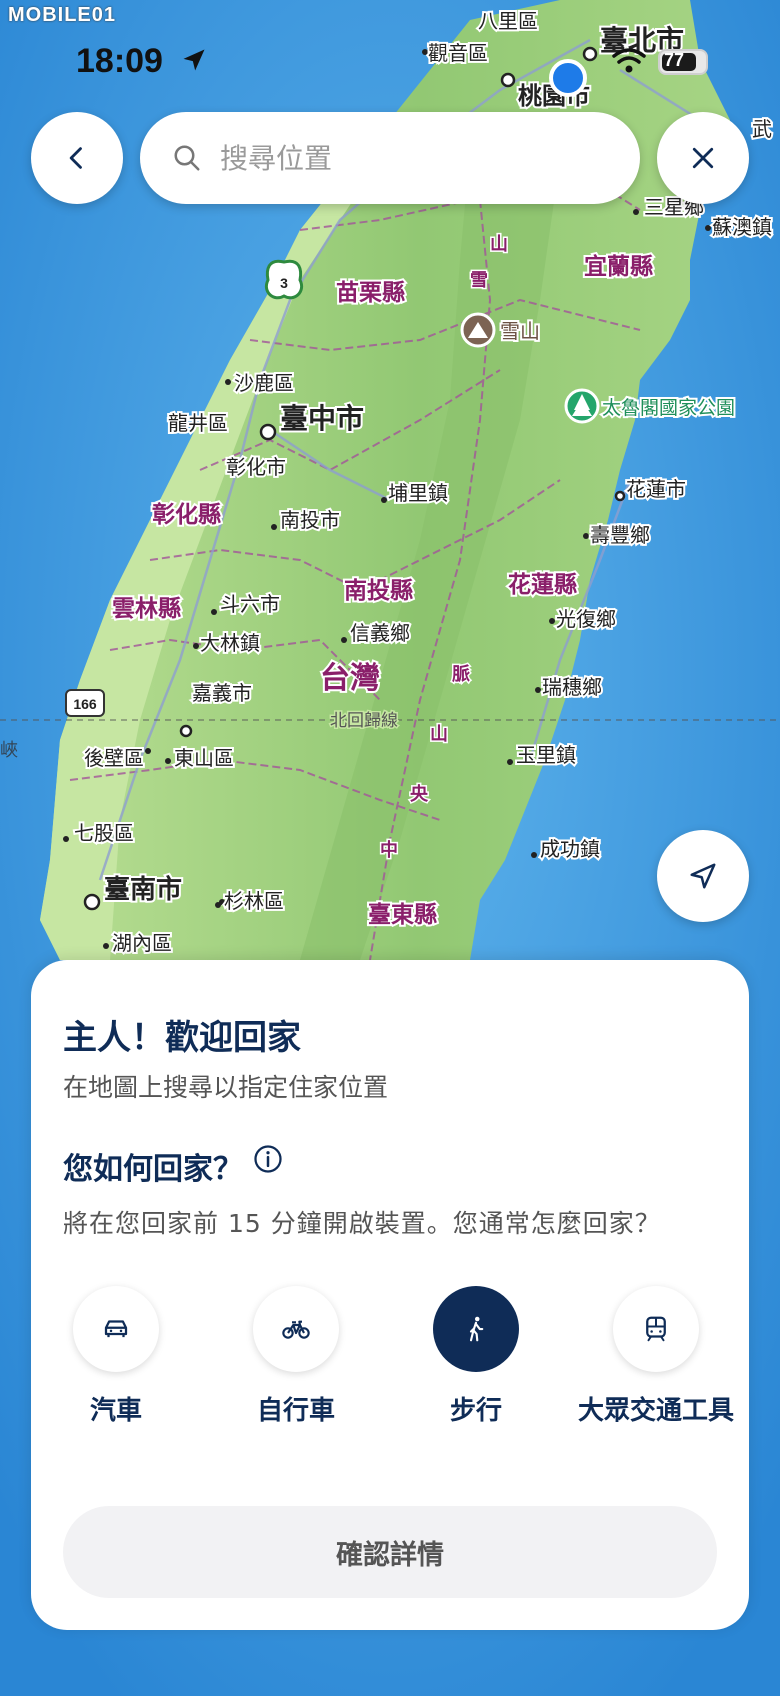  I want to click on map-label-puli: 埔里鎮, so click(418, 493).